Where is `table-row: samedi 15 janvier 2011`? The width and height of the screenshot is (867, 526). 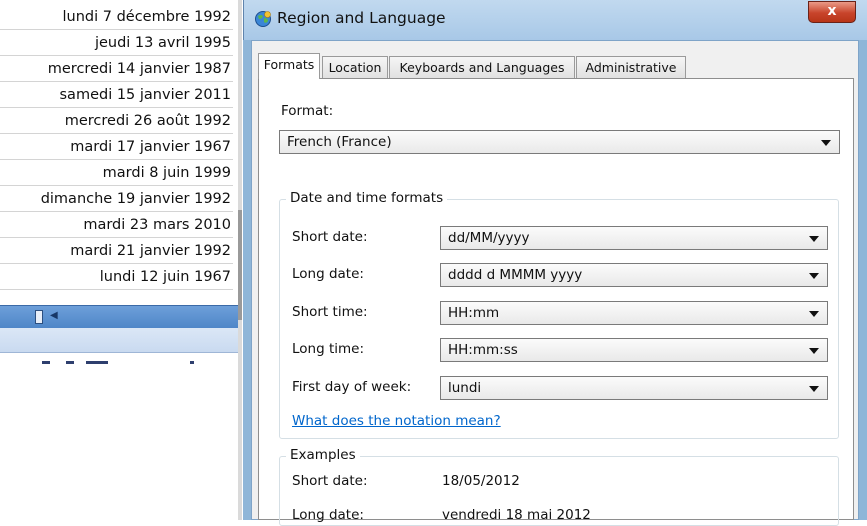 table-row: samedi 15 janvier 2011 is located at coordinates (116, 95).